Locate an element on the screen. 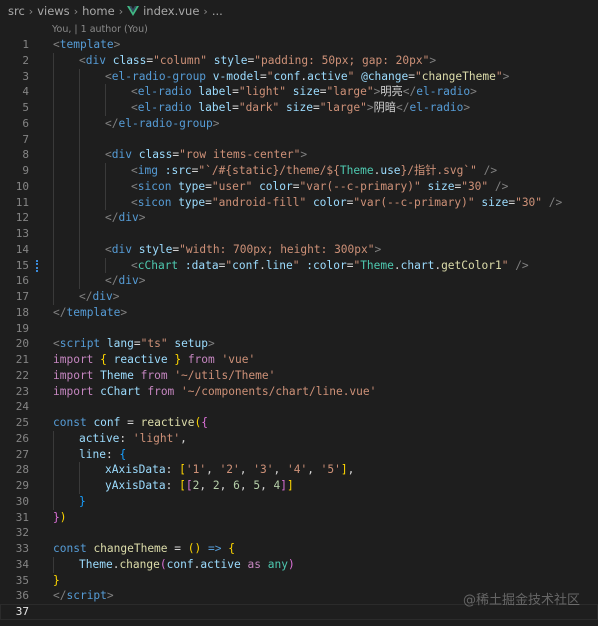 The image size is (598, 626). code-token: div is located at coordinates (128, 281).